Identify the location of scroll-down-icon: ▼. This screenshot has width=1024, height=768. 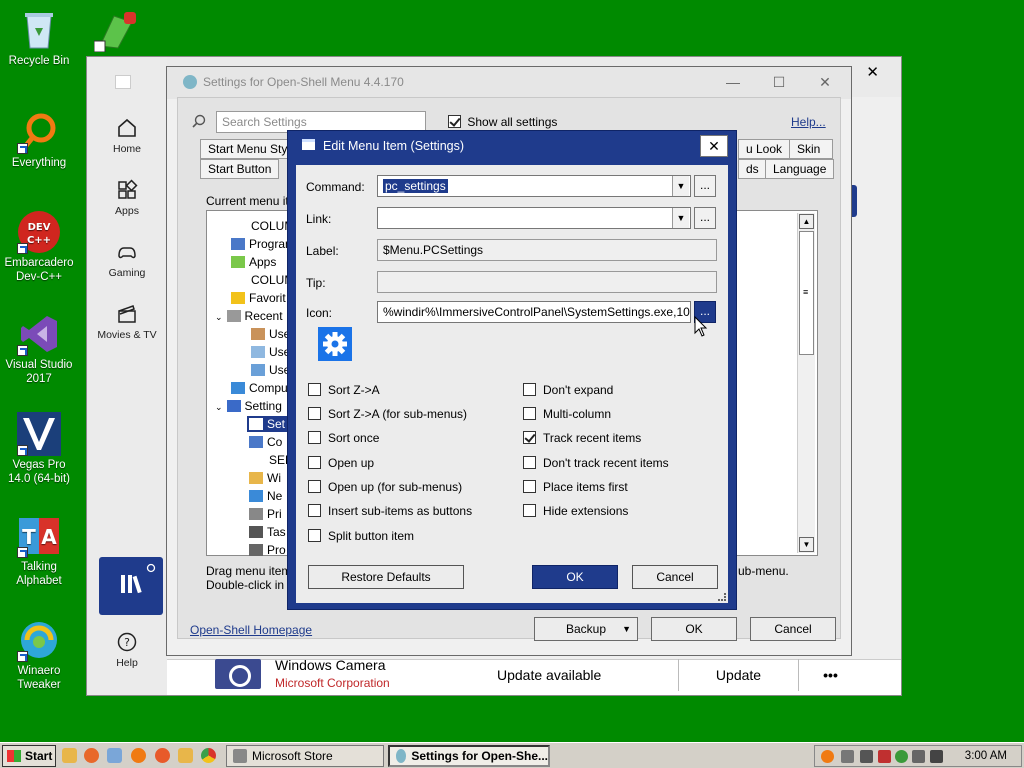
(806, 544).